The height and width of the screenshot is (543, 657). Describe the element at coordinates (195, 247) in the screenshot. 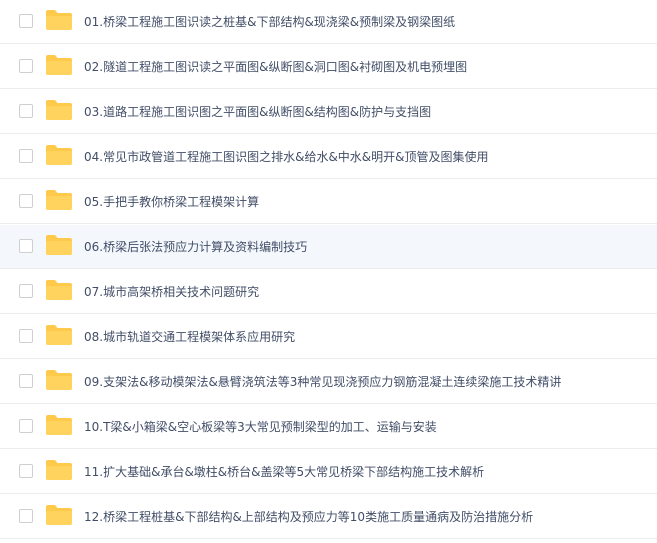

I see `file-name: 06.桥梁后张法预应力计算及资料编制技巧` at that location.